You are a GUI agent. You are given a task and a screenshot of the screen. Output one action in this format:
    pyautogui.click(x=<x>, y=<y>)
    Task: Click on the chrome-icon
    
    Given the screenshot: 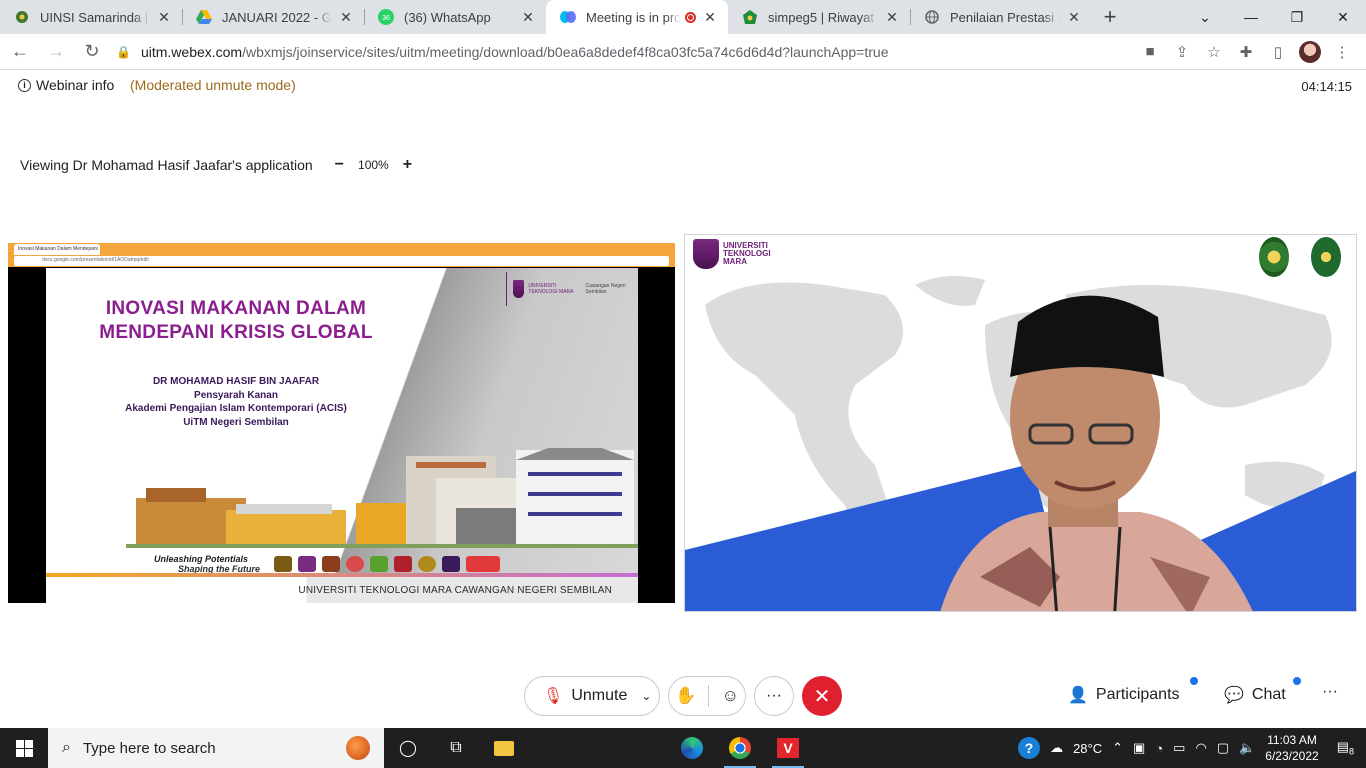 What is the action you would take?
    pyautogui.click(x=740, y=748)
    